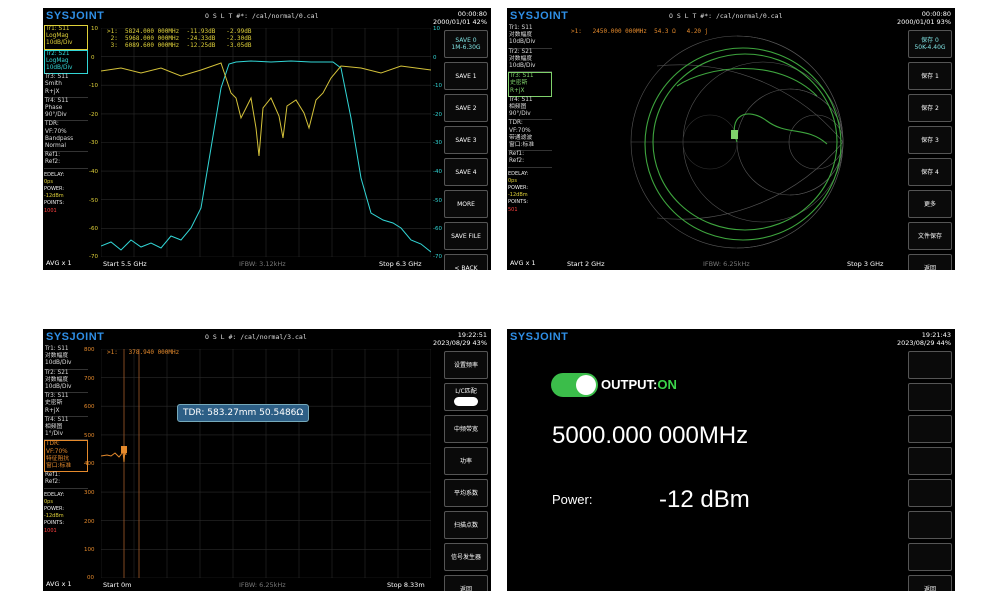  I want to click on save-file-button: SAVE FILE, so click(466, 236).